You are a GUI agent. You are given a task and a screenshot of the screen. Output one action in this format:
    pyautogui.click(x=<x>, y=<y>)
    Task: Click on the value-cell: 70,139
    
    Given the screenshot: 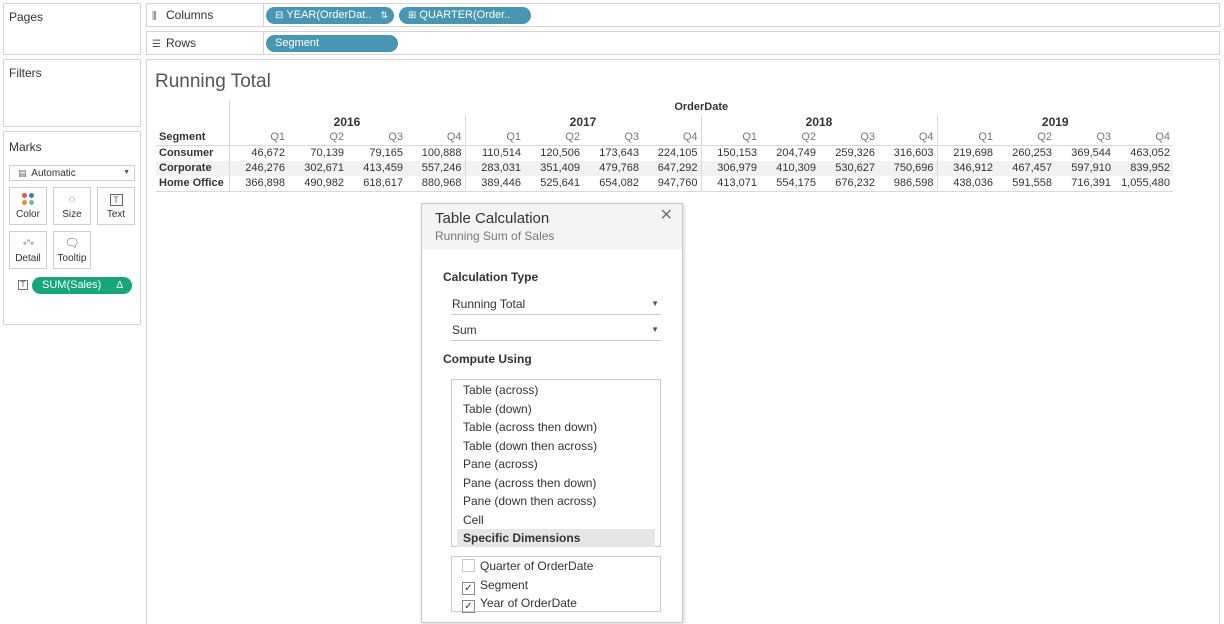 What is the action you would take?
    pyautogui.click(x=317, y=153)
    